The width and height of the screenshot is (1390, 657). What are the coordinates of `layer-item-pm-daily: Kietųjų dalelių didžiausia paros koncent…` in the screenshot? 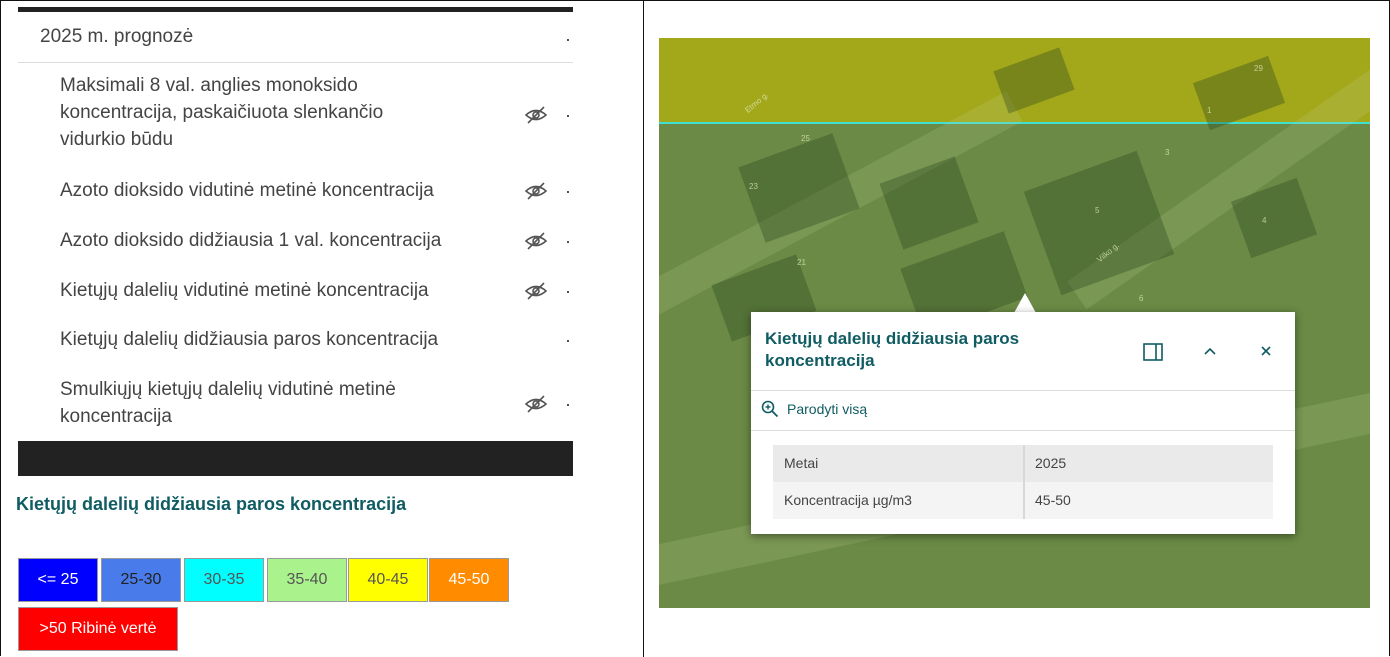 It's located at (295, 341).